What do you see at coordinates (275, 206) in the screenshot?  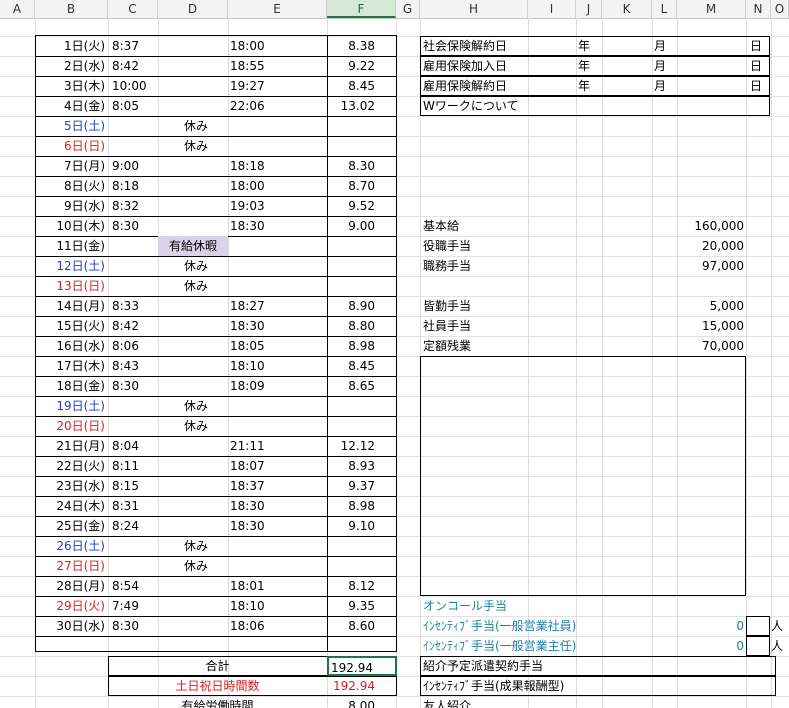 I see `end-time: 19:03` at bounding box center [275, 206].